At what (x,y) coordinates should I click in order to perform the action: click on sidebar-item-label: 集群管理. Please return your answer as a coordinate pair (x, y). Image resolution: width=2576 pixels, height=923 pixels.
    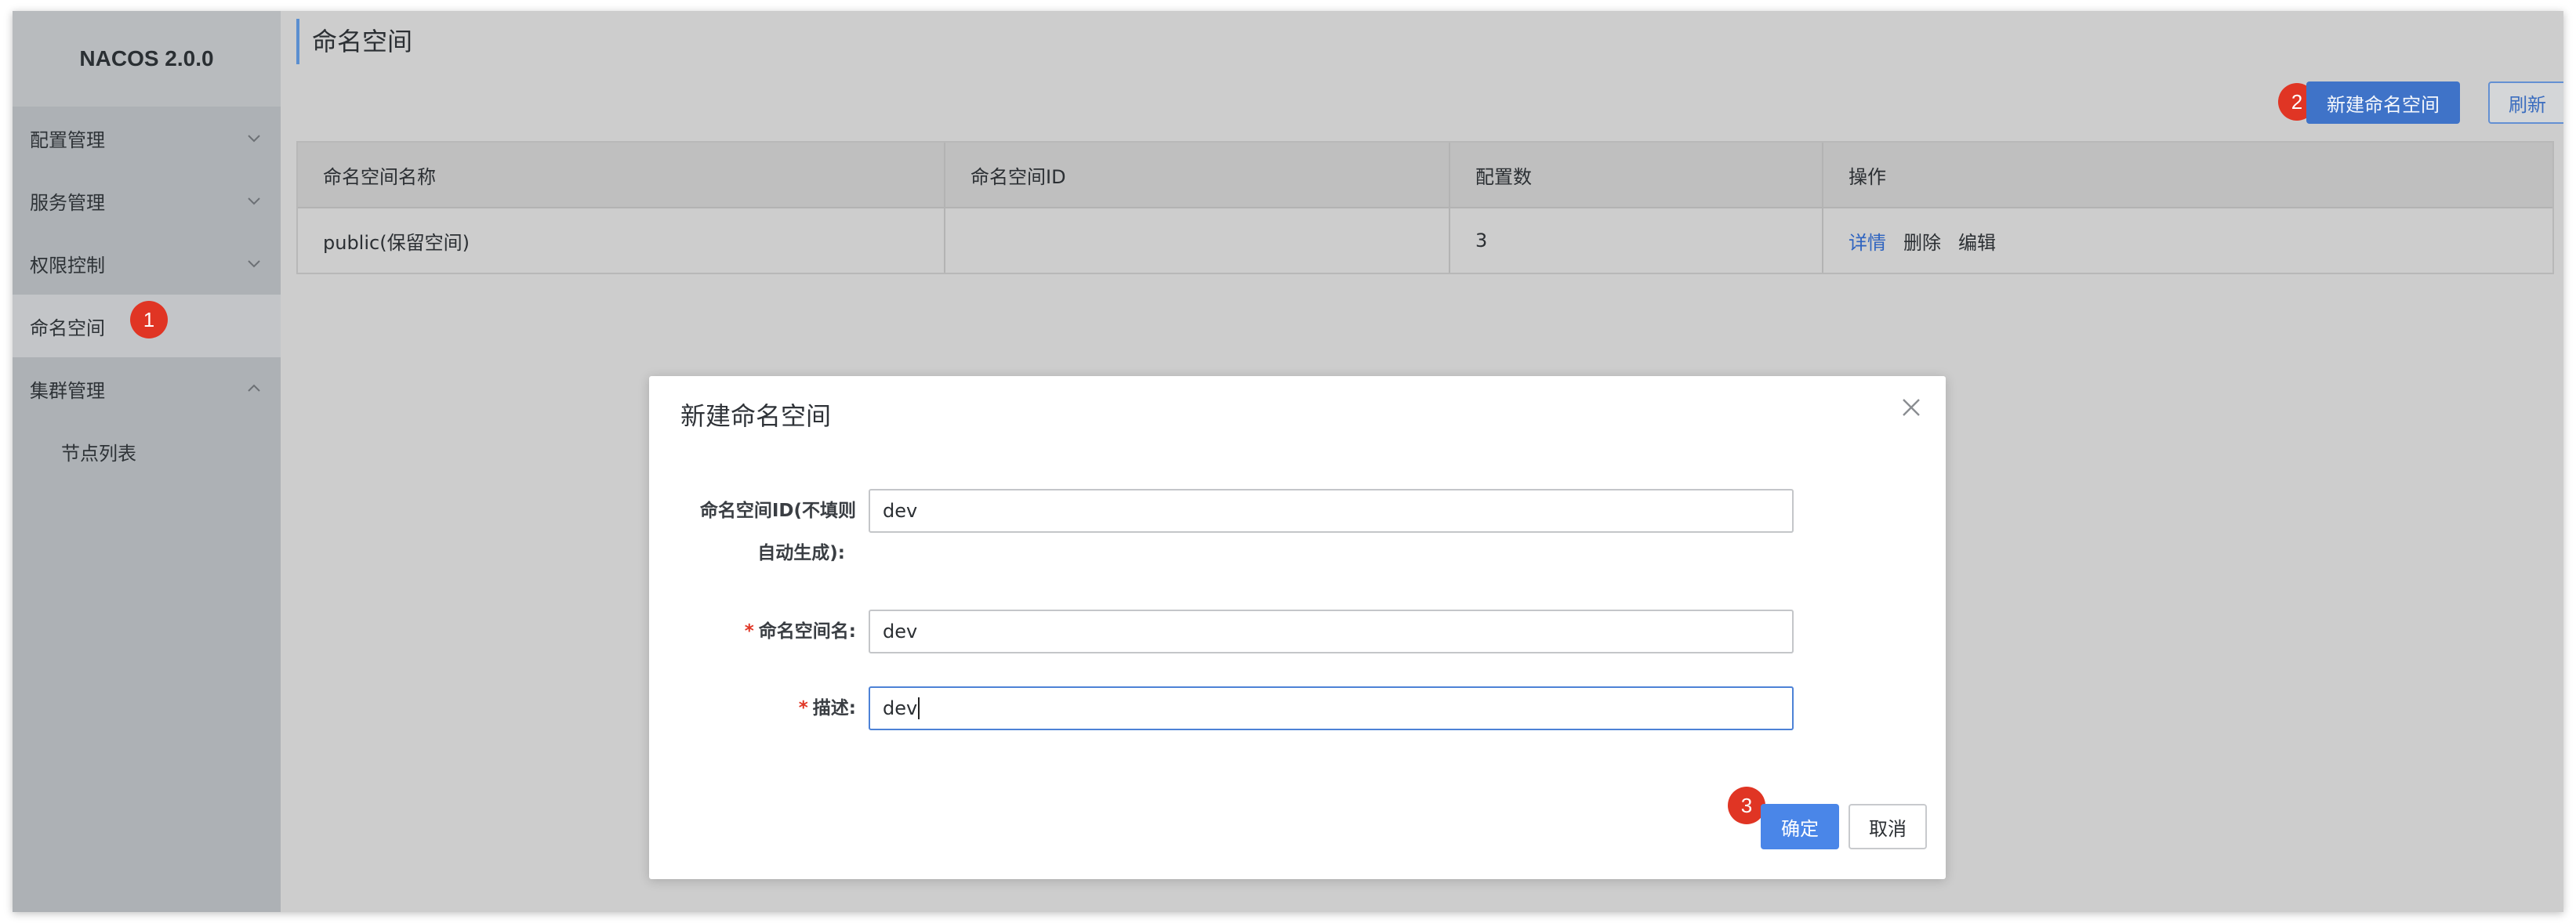
    Looking at the image, I should click on (68, 390).